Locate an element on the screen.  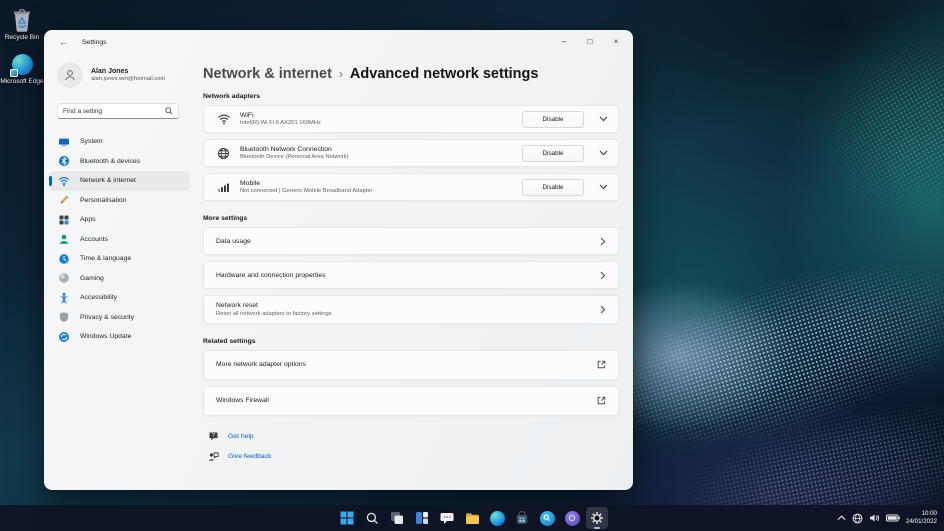
pinned-app-purple-button is located at coordinates (572, 518).